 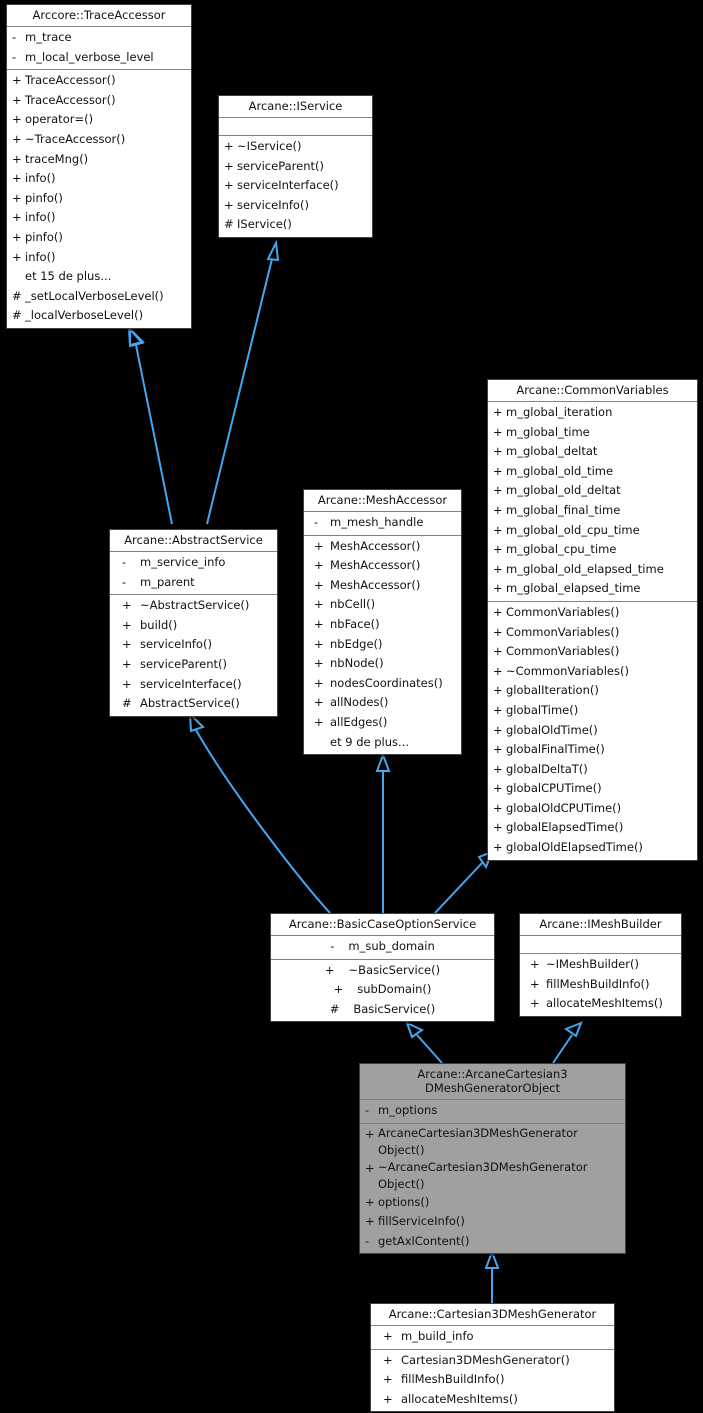 What do you see at coordinates (492, 1242) in the screenshot?
I see `class-member: - getAxlContent()` at bounding box center [492, 1242].